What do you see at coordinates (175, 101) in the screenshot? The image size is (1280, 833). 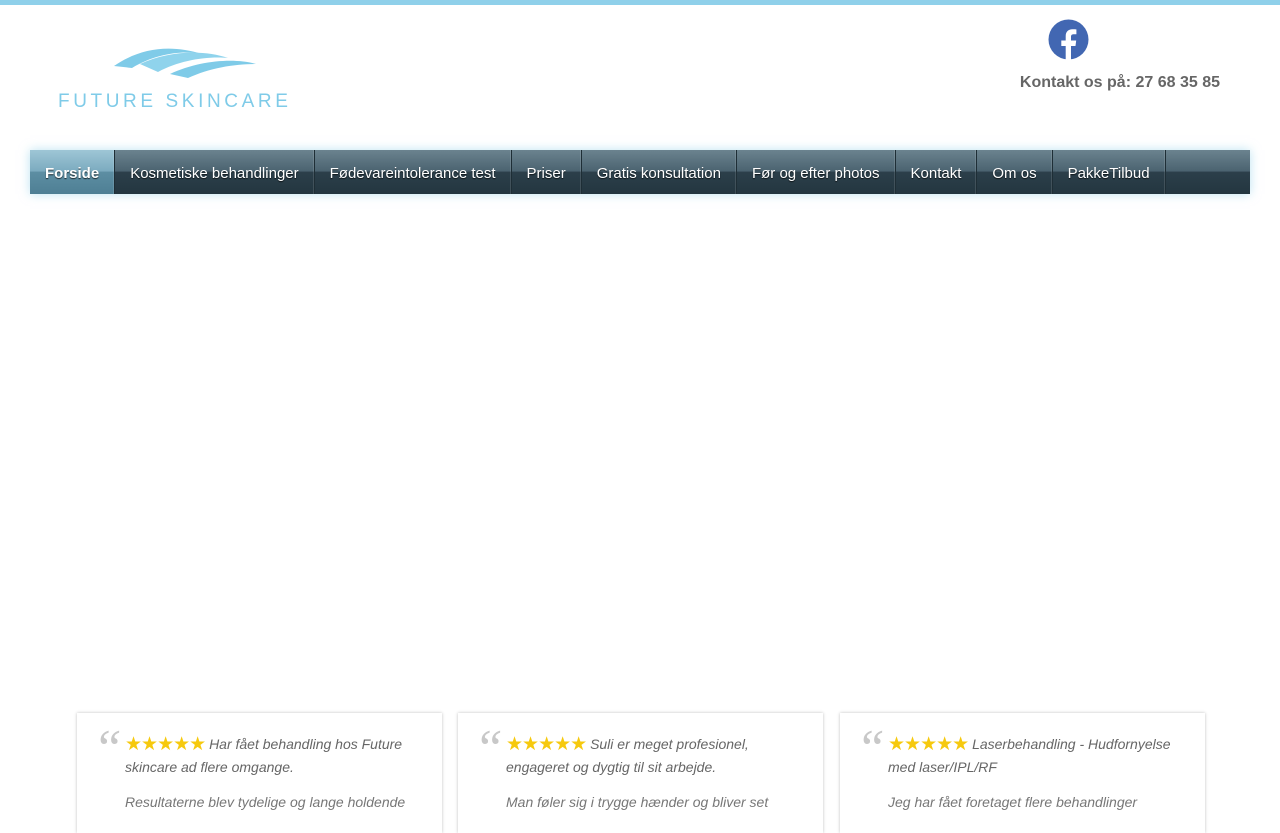 I see `brand-name: FUTURE SKINCARE` at bounding box center [175, 101].